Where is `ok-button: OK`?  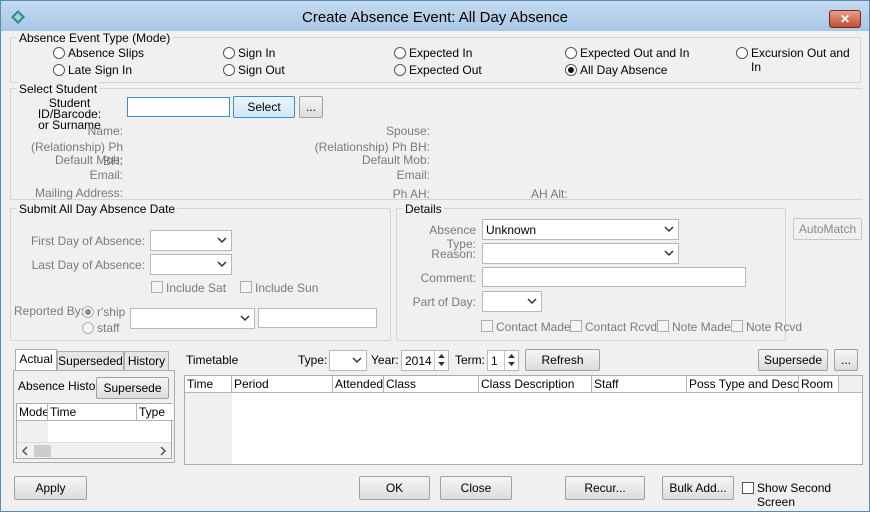 ok-button: OK is located at coordinates (394, 488).